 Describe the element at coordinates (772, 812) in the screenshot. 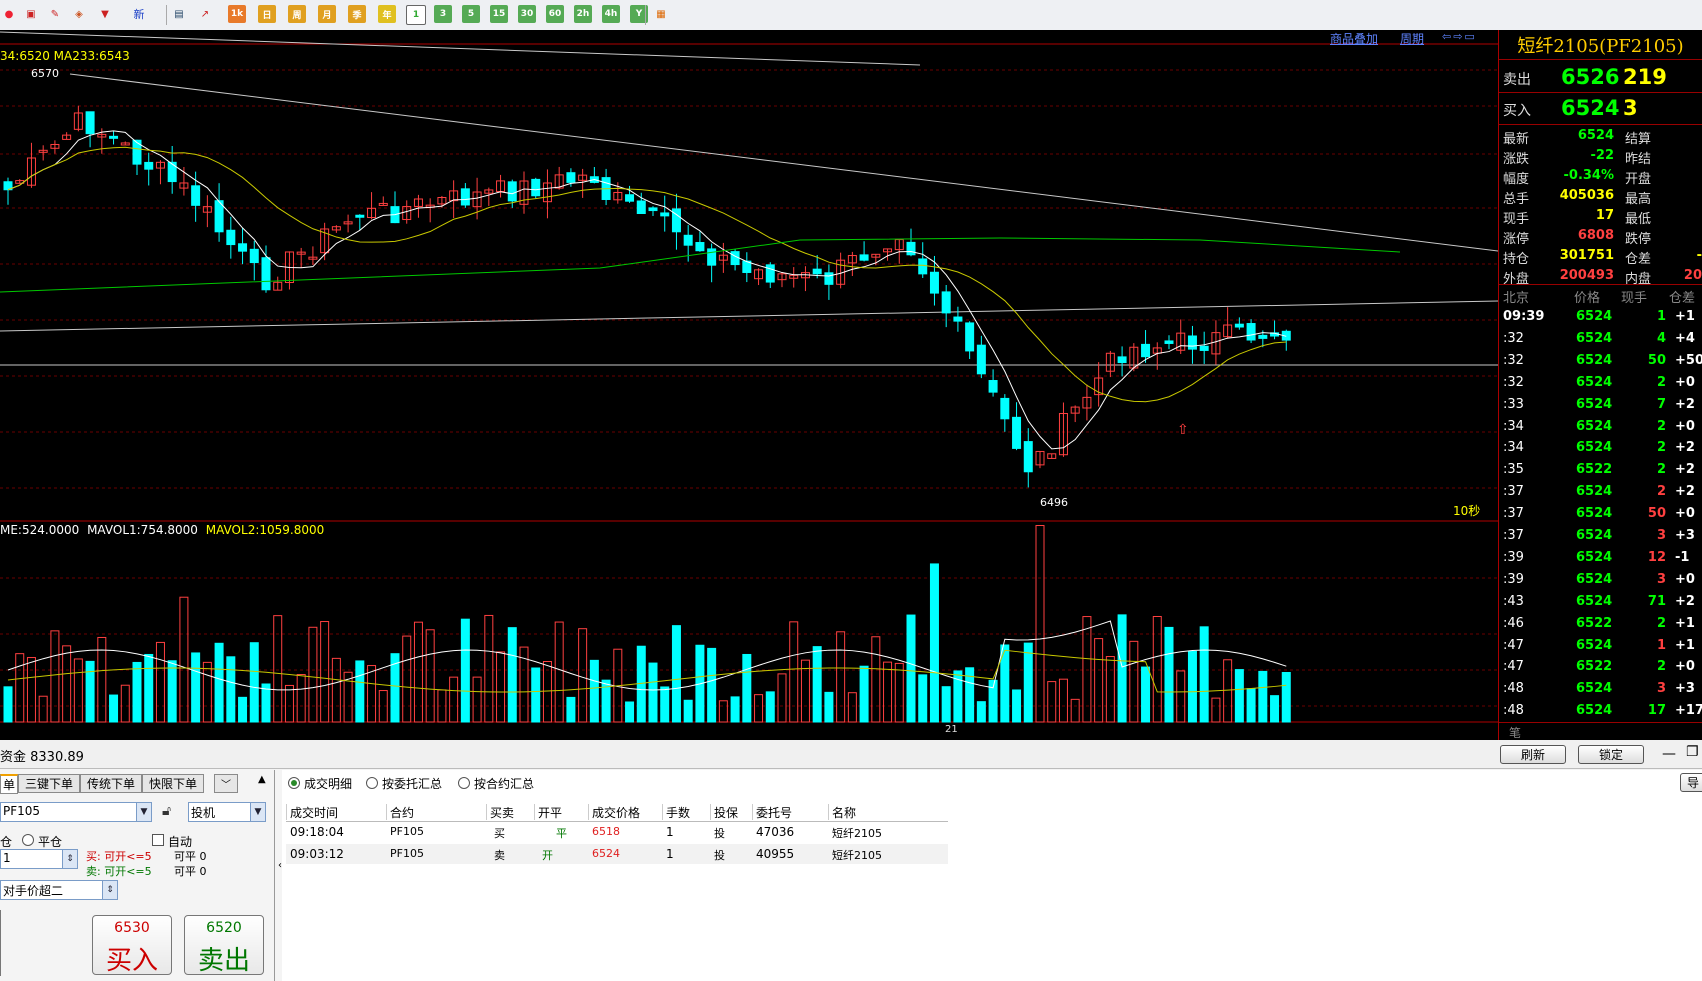

I see `column-header: 委托号` at that location.